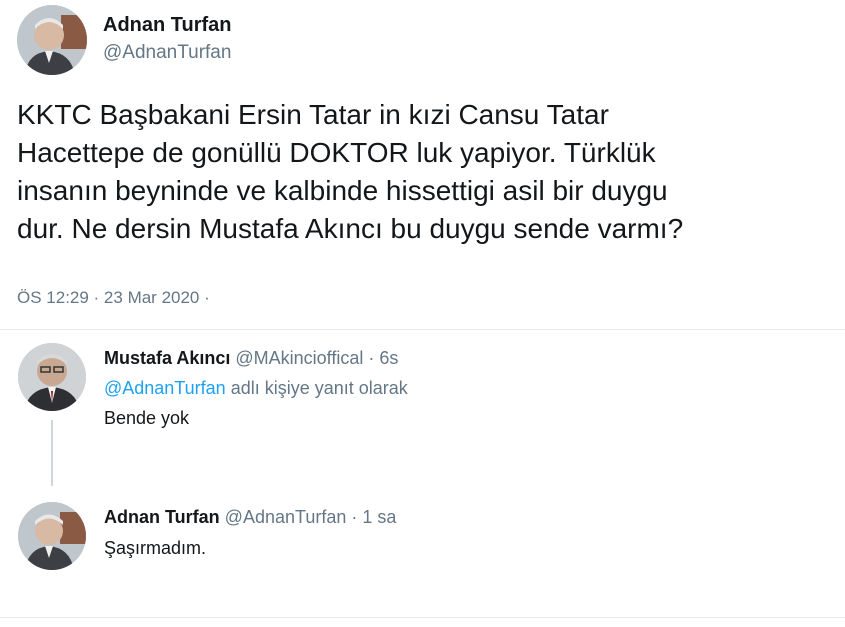 This screenshot has width=845, height=627. Describe the element at coordinates (316, 388) in the screenshot. I see `reply-to-label: adlı kişiye yanıt olarak` at that location.